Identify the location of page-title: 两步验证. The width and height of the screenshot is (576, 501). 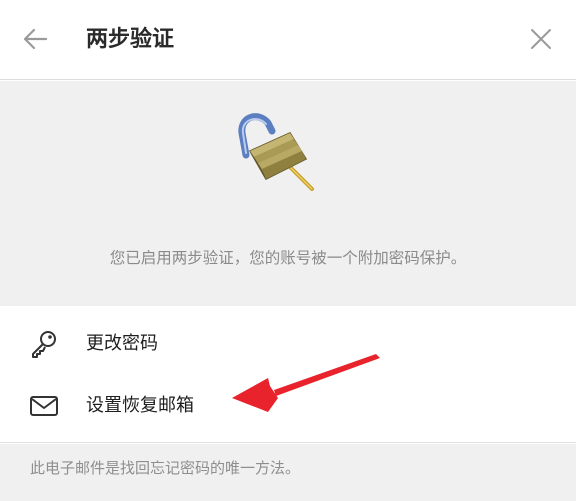
(130, 39).